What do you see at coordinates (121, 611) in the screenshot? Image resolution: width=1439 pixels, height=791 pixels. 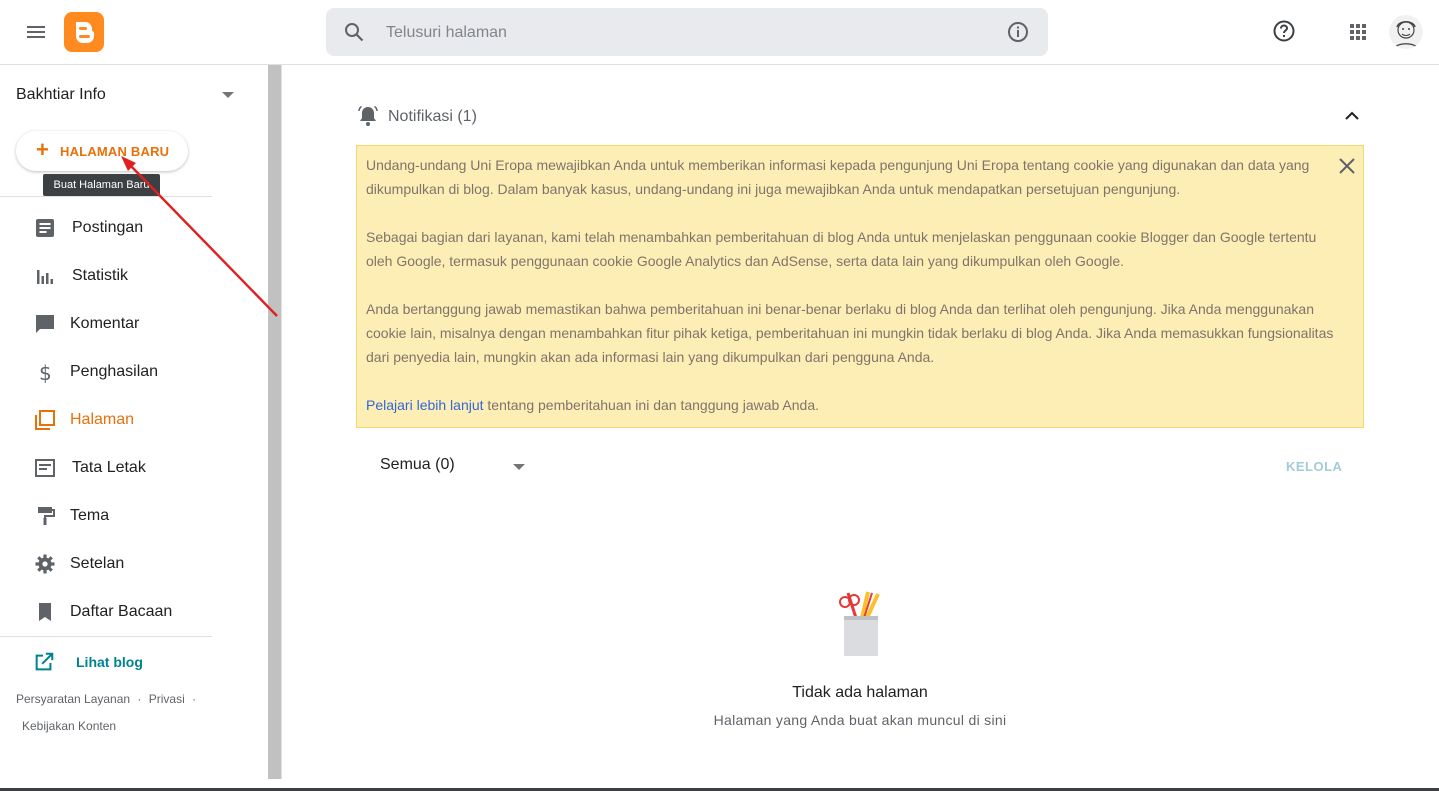 I see `sidebar-item-label: Daftar Bacaan` at bounding box center [121, 611].